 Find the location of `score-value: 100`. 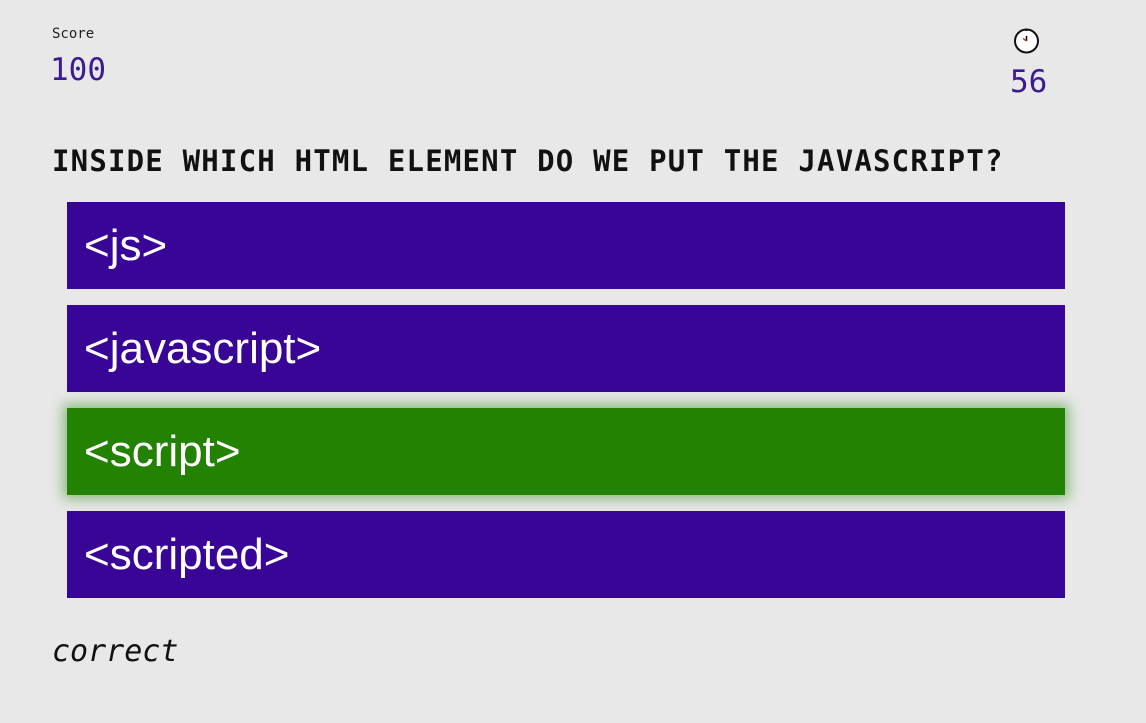

score-value: 100 is located at coordinates (78, 70).